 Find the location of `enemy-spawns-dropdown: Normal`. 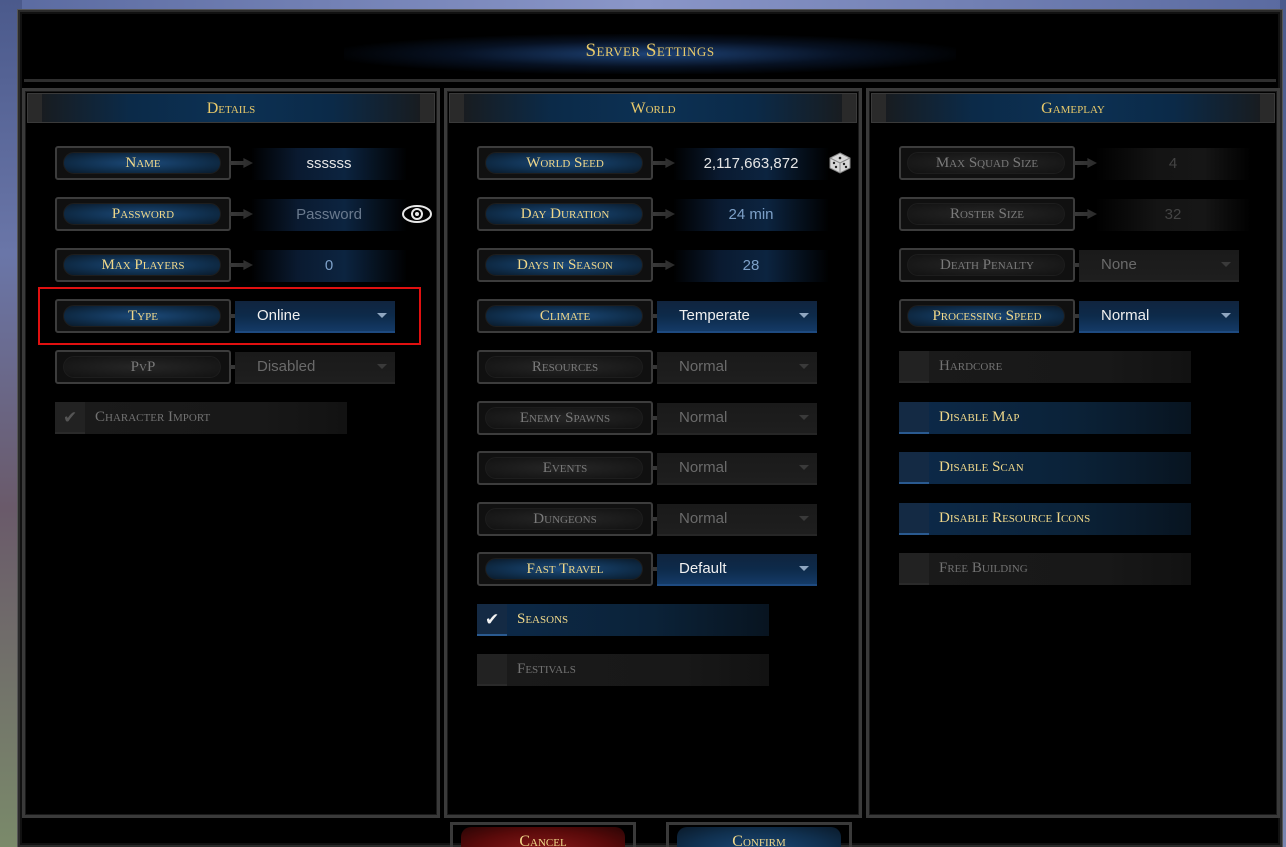

enemy-spawns-dropdown: Normal is located at coordinates (737, 419).